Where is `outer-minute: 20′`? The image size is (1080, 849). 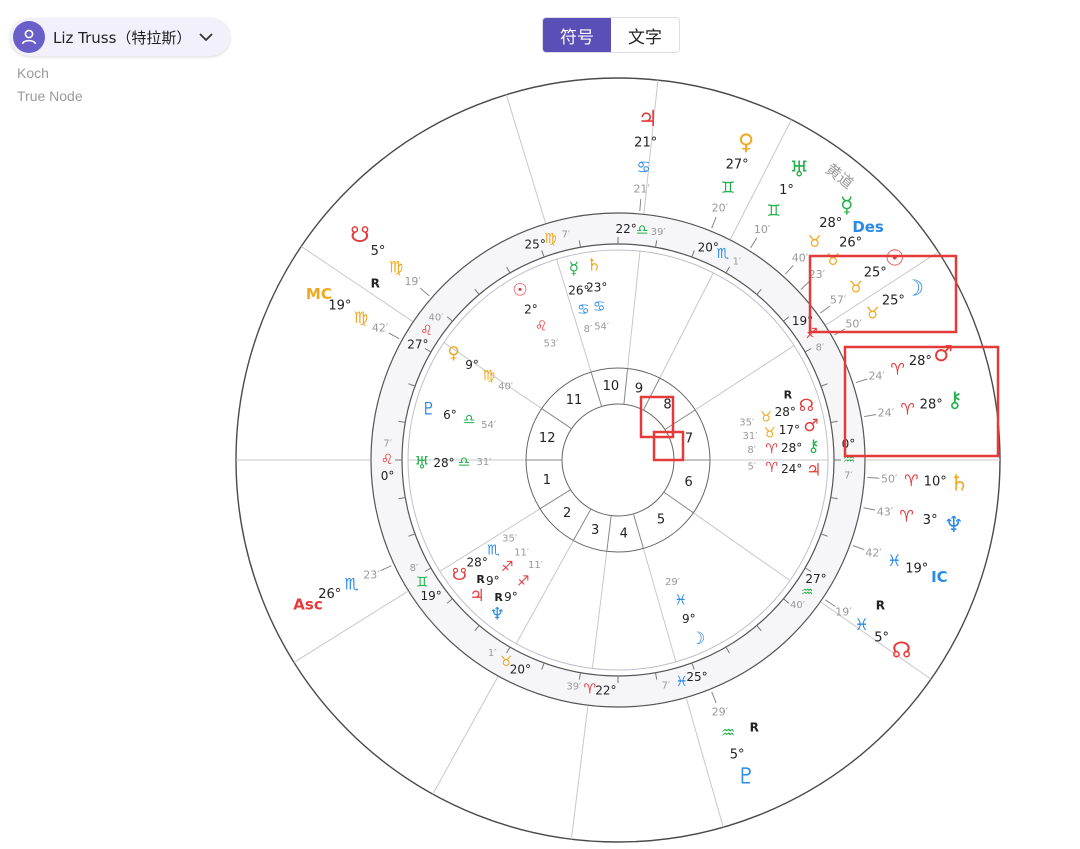 outer-minute: 20′ is located at coordinates (720, 207).